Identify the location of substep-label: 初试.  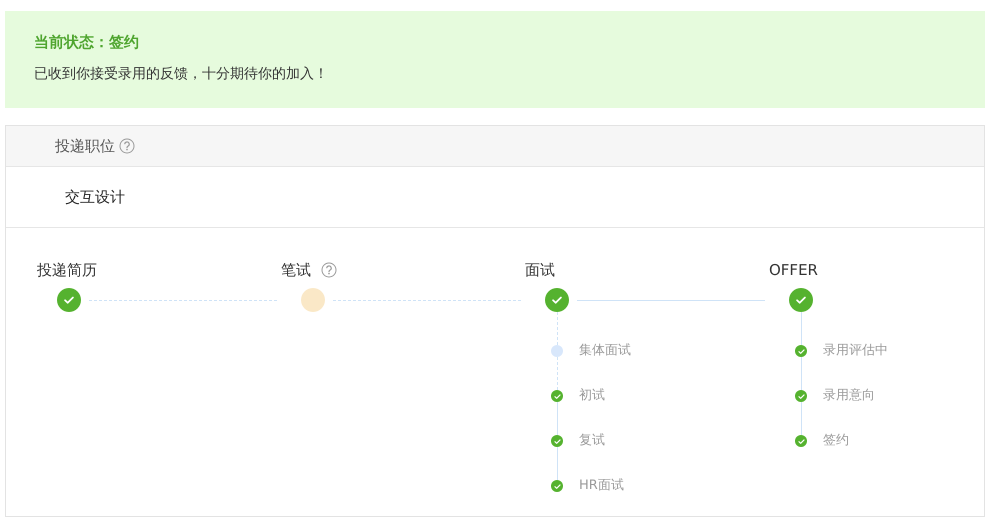
(592, 396).